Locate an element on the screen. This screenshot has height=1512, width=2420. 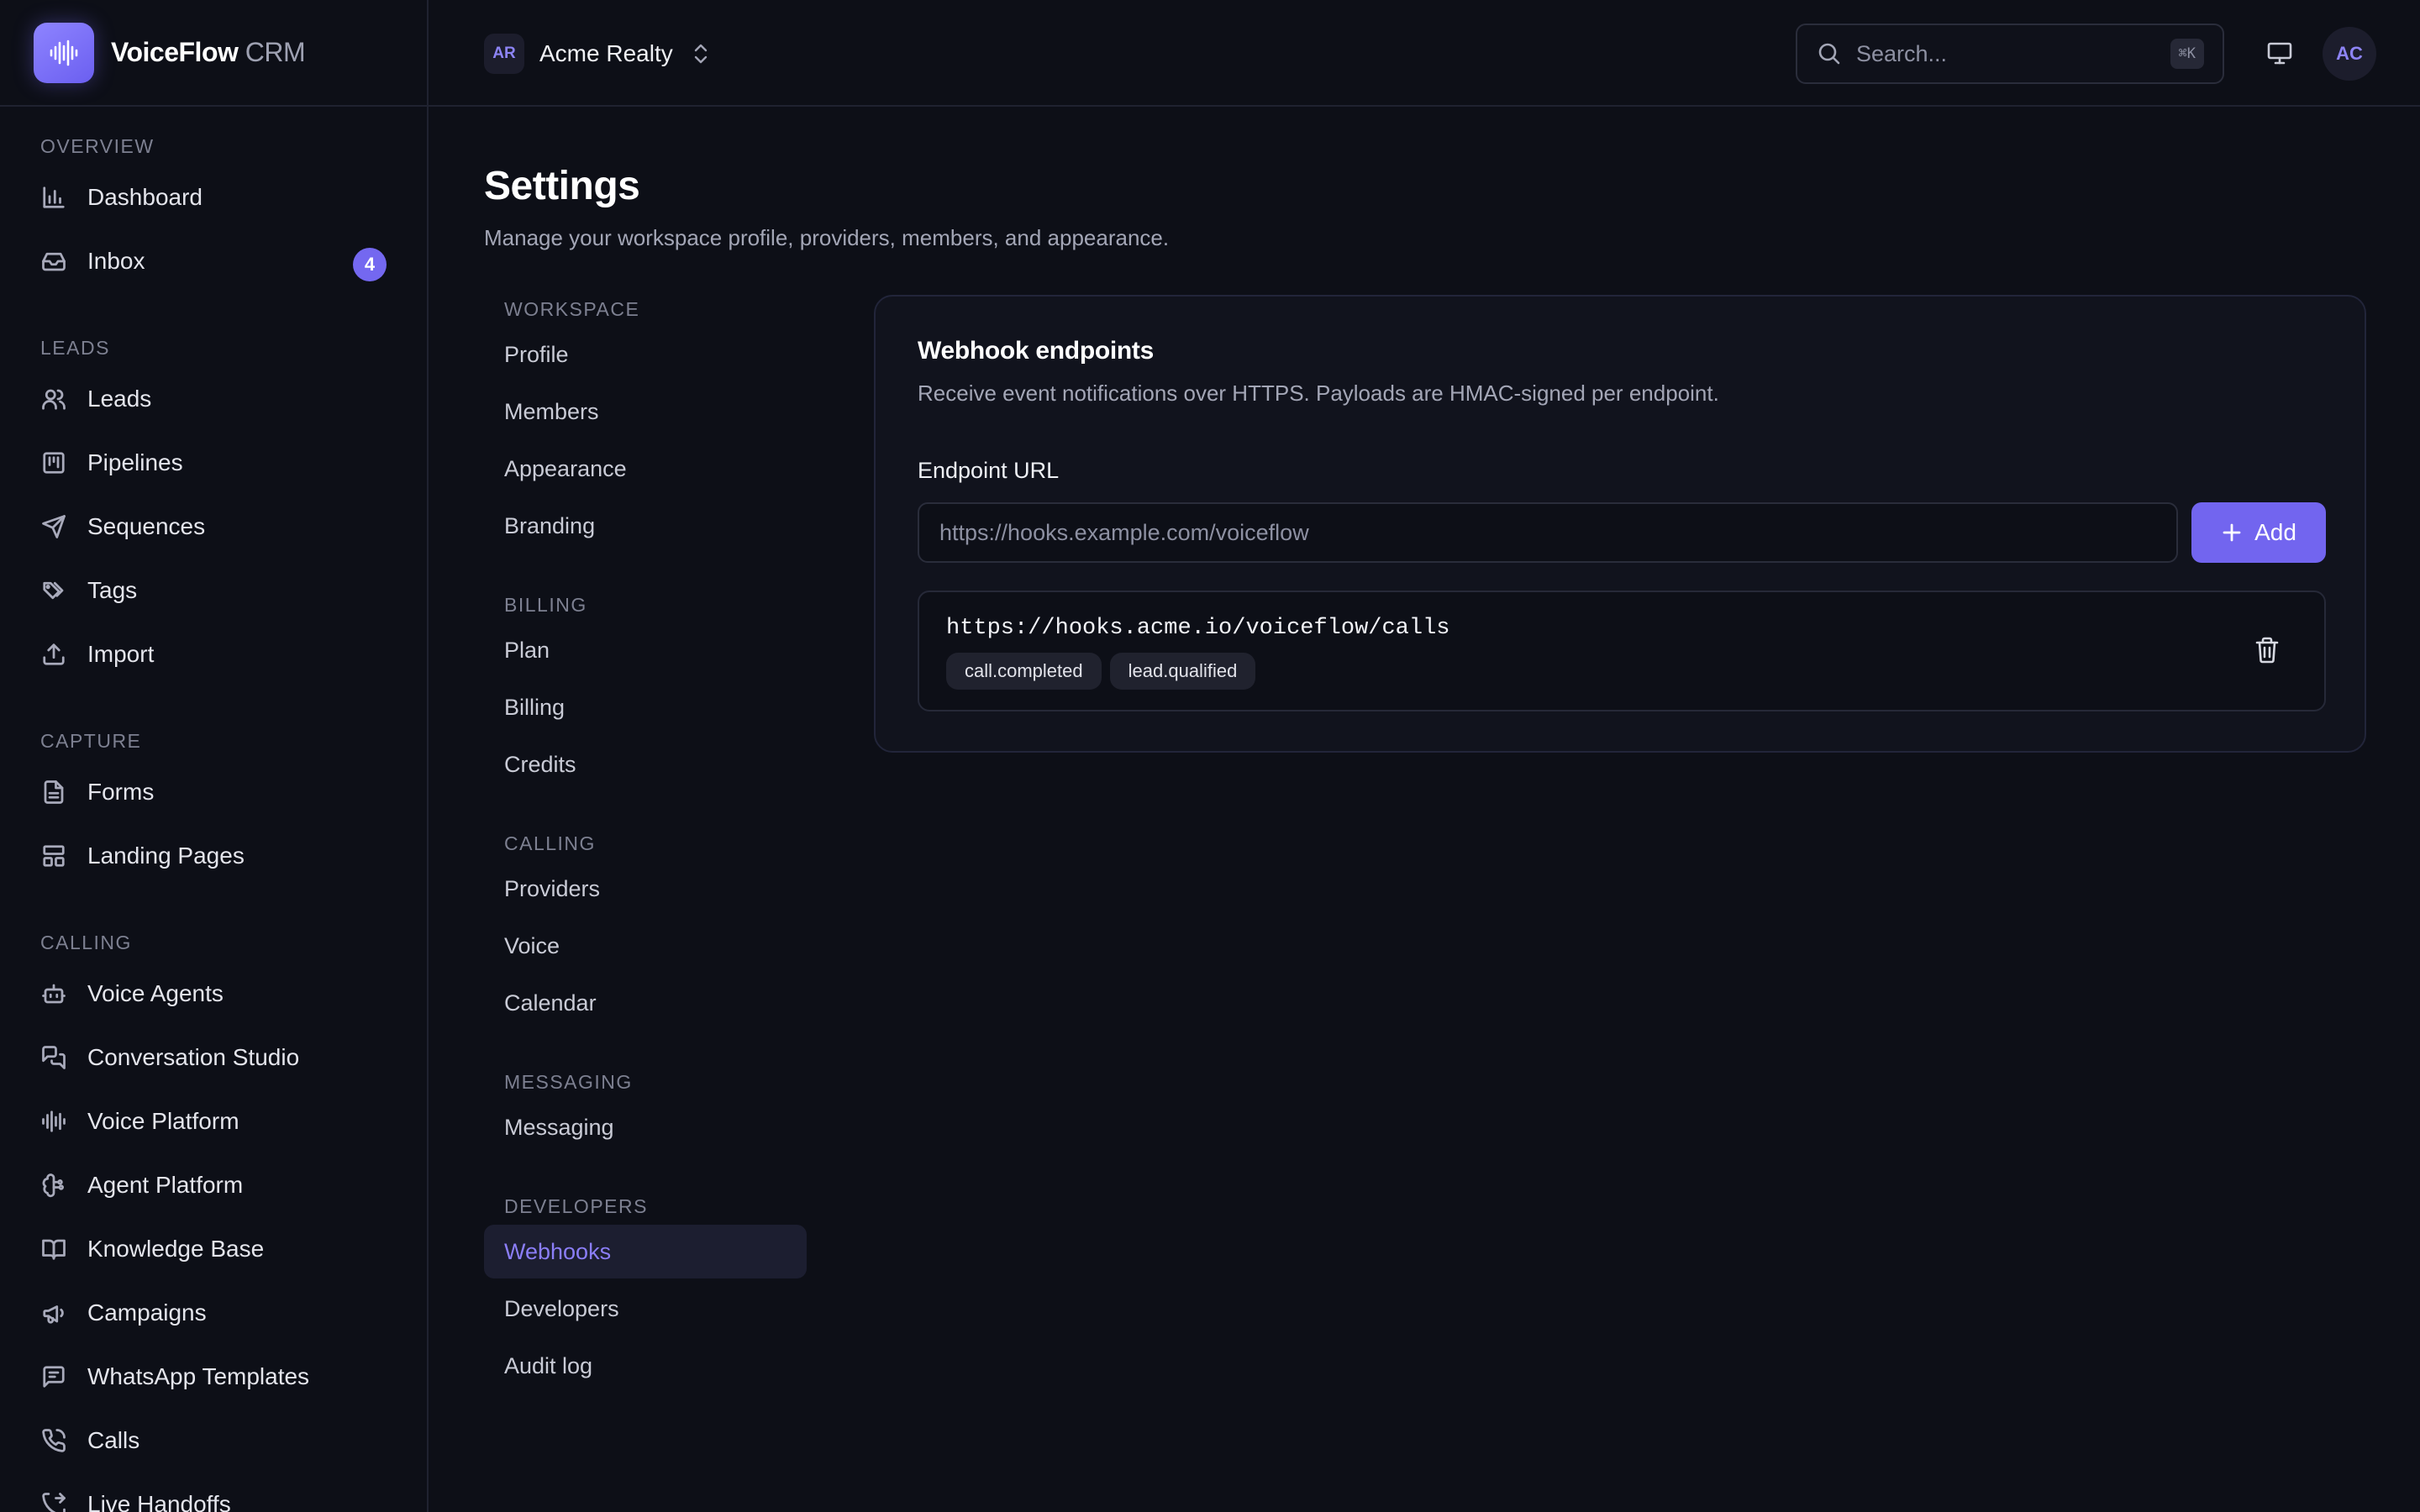
workspace-switcher: AR Acme Realty is located at coordinates (598, 54).